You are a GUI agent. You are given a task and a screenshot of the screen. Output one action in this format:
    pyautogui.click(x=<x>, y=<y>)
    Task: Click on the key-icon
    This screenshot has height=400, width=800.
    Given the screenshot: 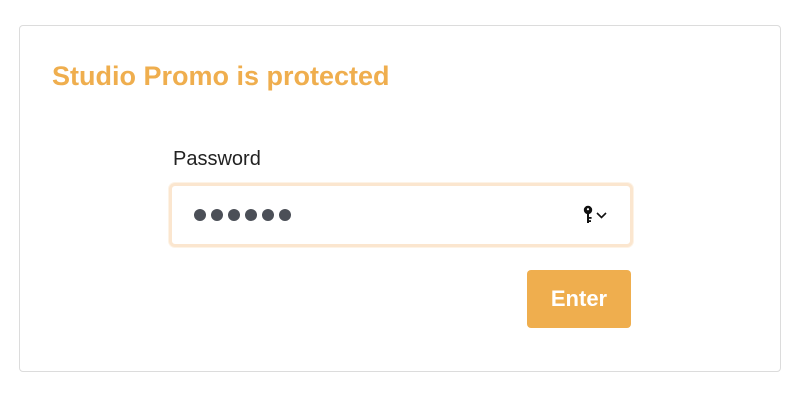 What is the action you would take?
    pyautogui.click(x=588, y=214)
    